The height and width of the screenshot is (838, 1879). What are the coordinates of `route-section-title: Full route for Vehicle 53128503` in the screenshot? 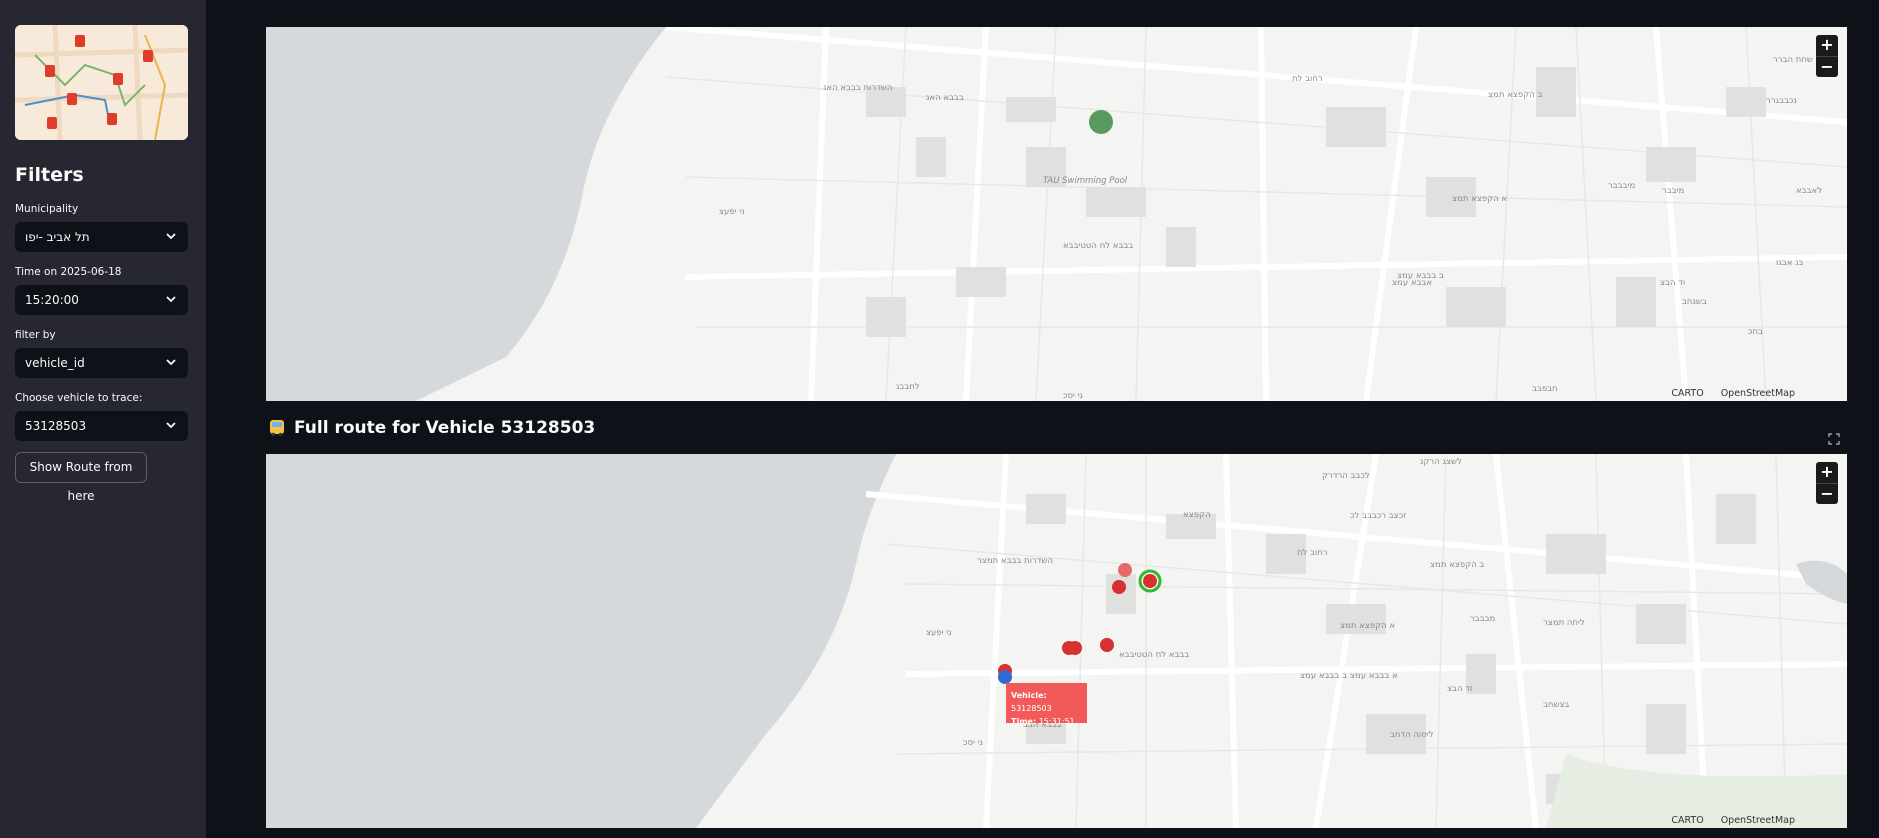 It's located at (431, 428).